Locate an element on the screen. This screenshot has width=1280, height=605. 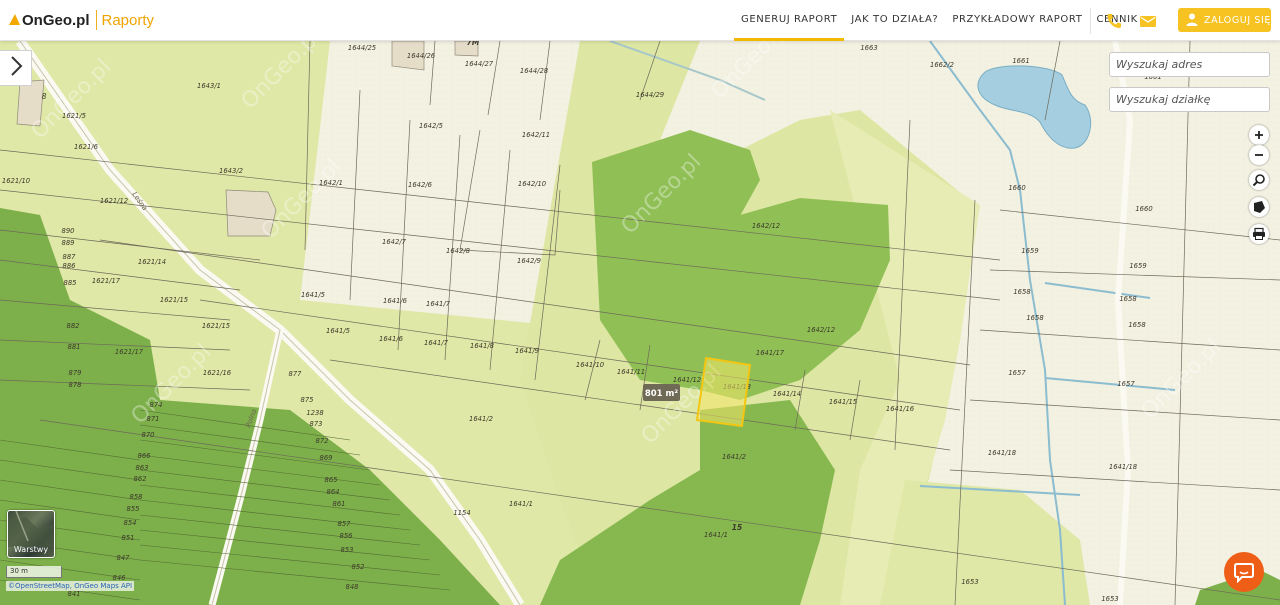
zoom-in-button is located at coordinates (1259, 135).